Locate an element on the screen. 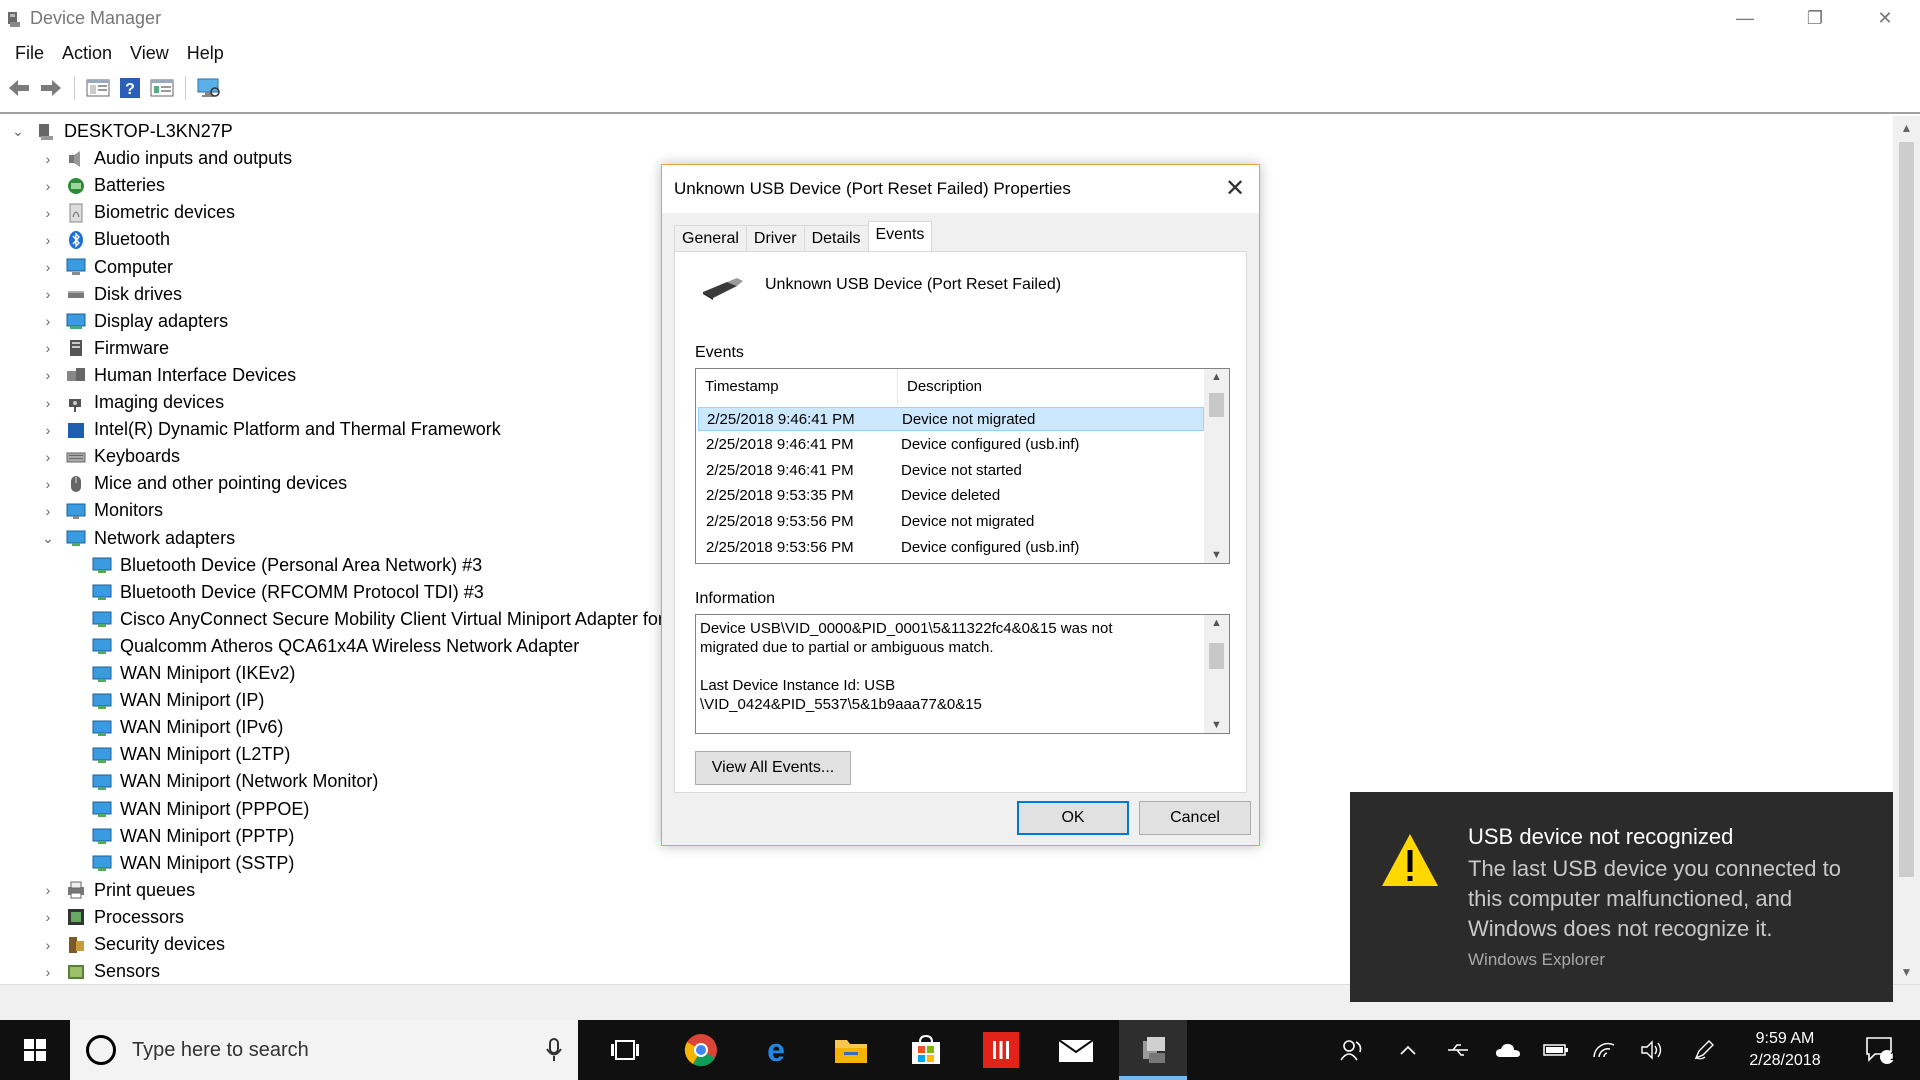 The height and width of the screenshot is (1080, 1920). wifi-icon is located at coordinates (1604, 1050).